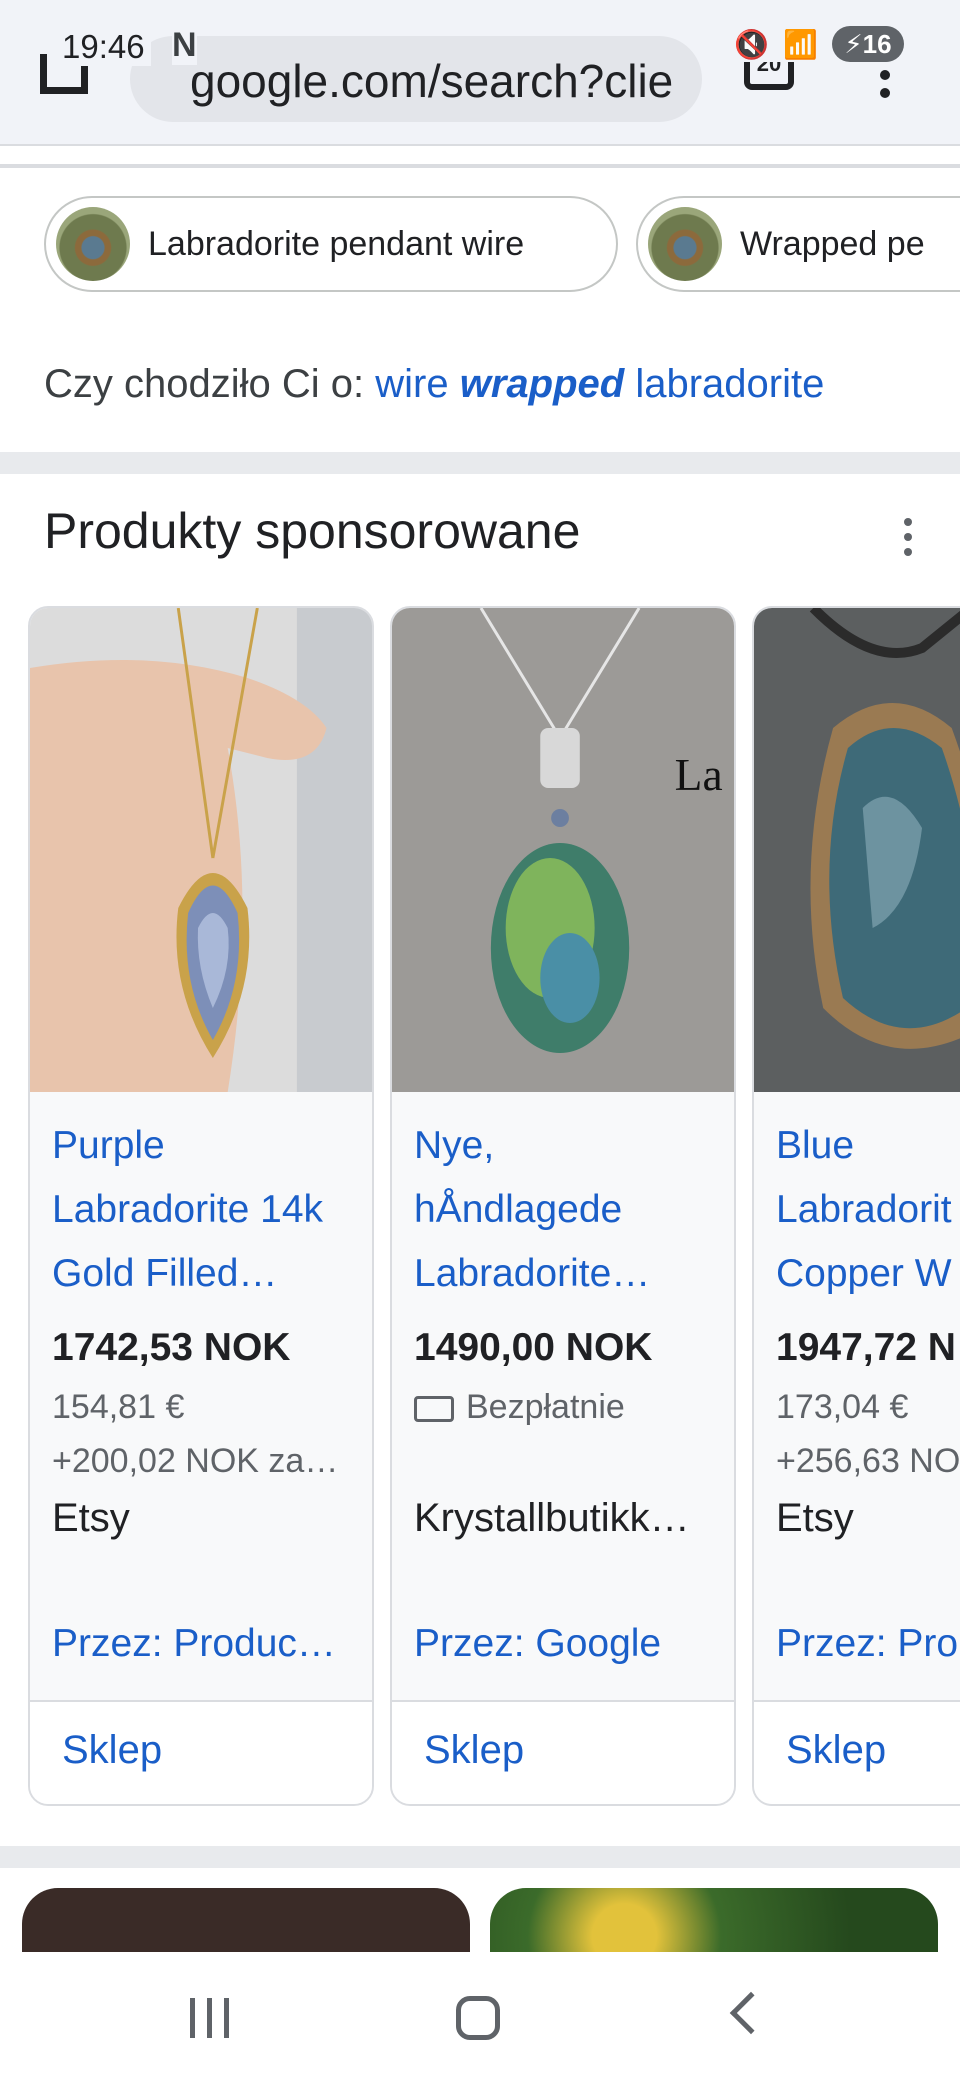 This screenshot has width=960, height=2080. Describe the element at coordinates (184, 45) in the screenshot. I see `notification-icon: N` at that location.